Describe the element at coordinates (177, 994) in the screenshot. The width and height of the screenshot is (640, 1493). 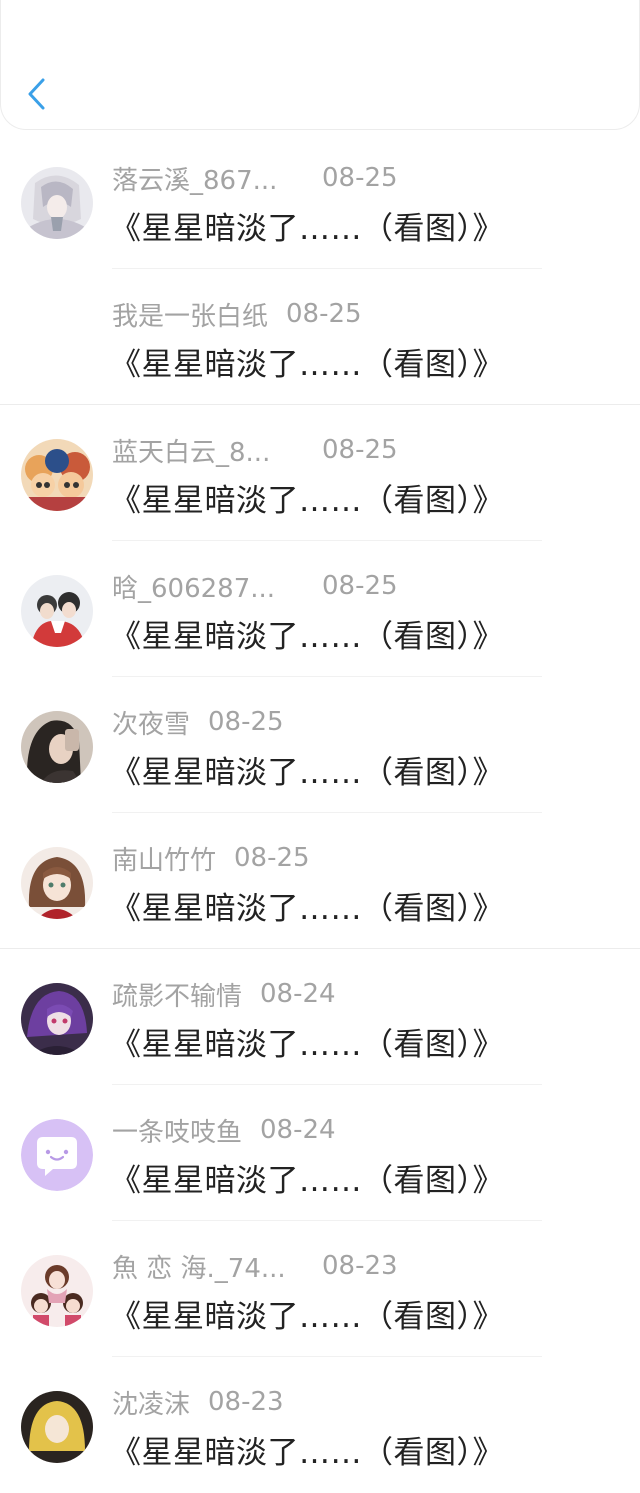
I see `user-name: 疏影不输情` at that location.